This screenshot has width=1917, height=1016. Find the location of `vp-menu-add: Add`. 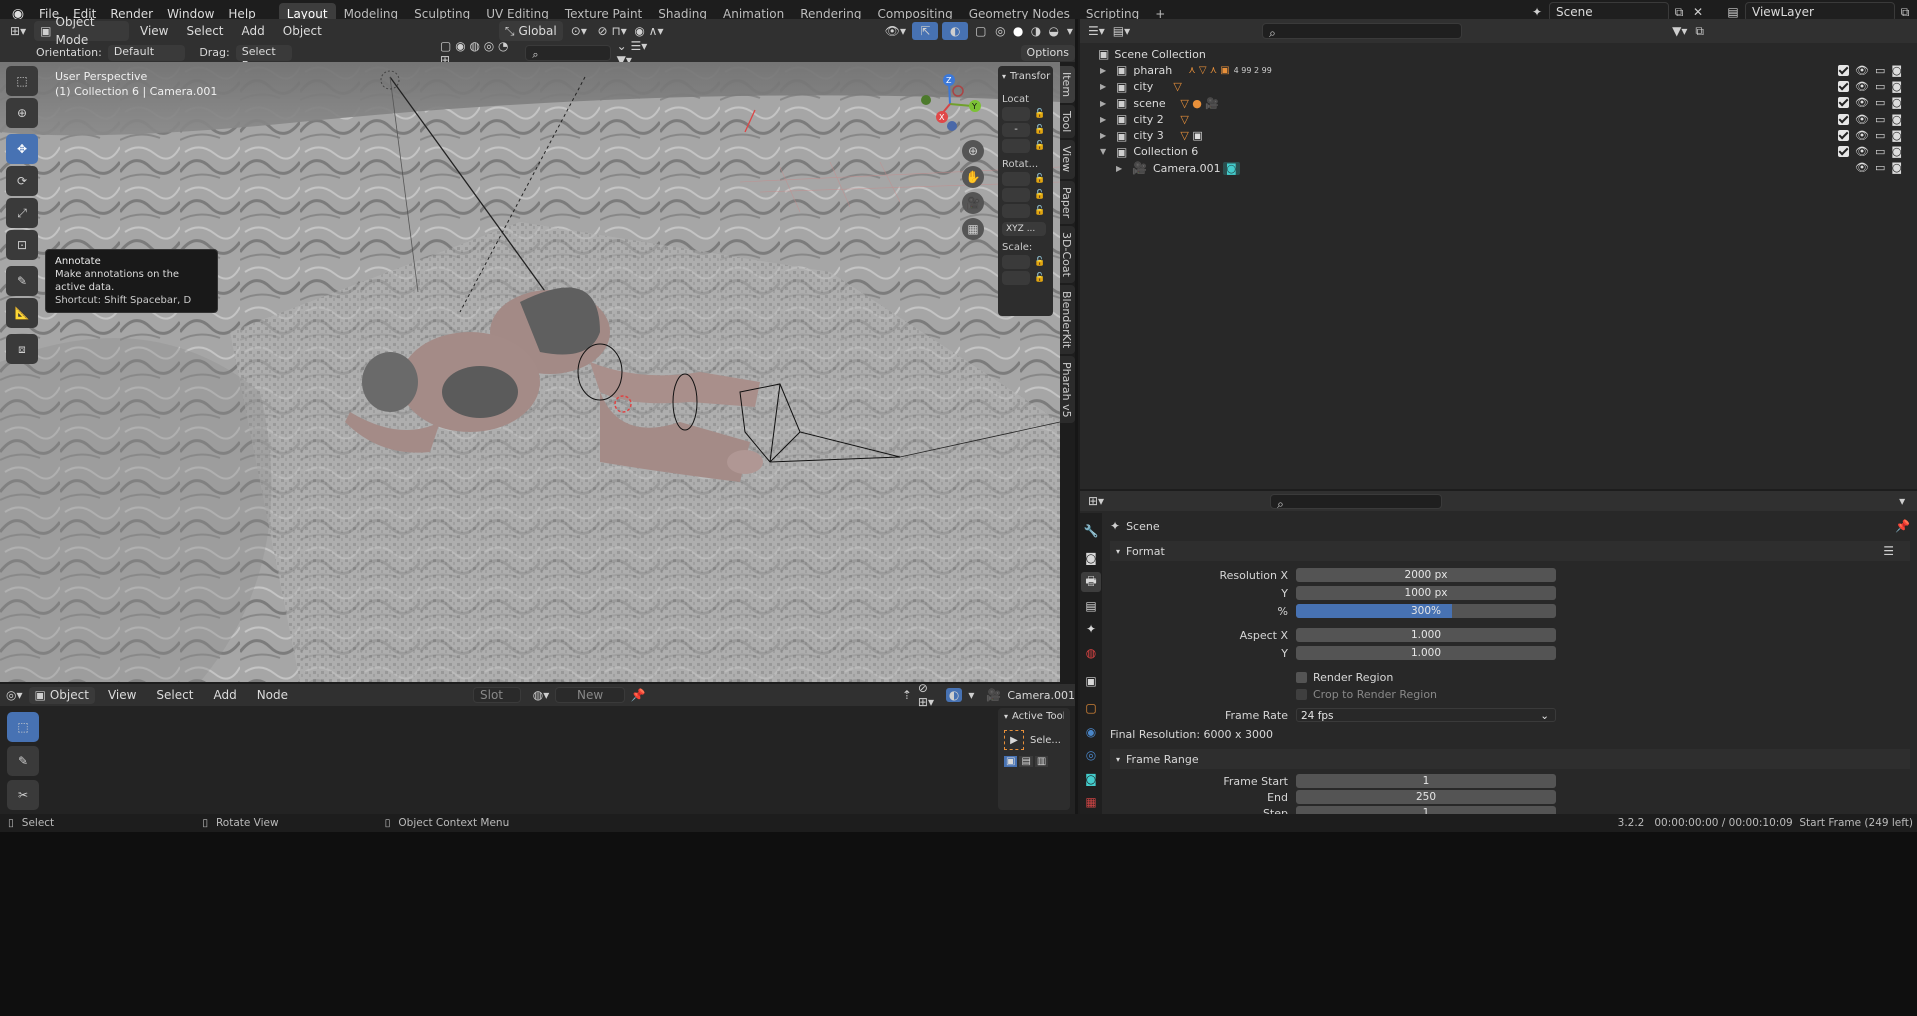

vp-menu-add: Add is located at coordinates (253, 31).